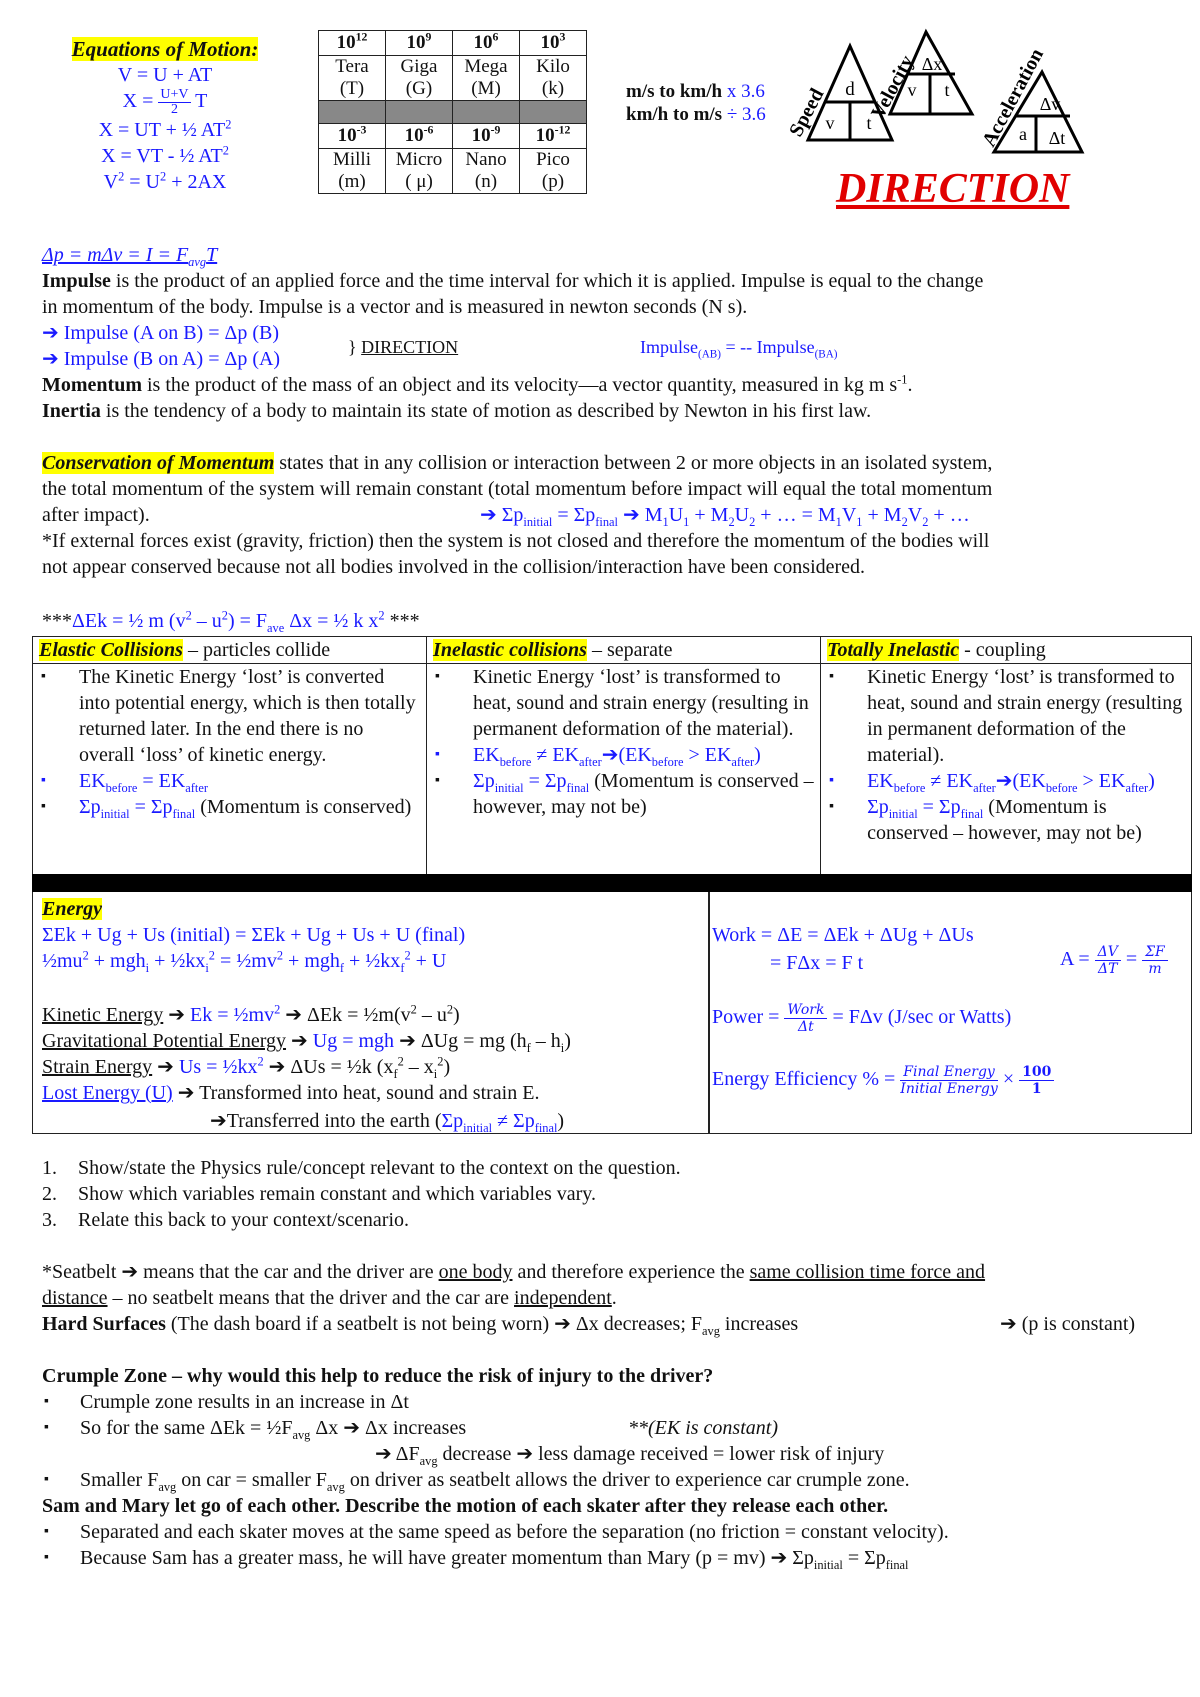 This screenshot has width=1200, height=1697. What do you see at coordinates (161, 359) in the screenshot?
I see `impulse-b-on-a: ➔ Impulse (B on A) = Δp (A)` at bounding box center [161, 359].